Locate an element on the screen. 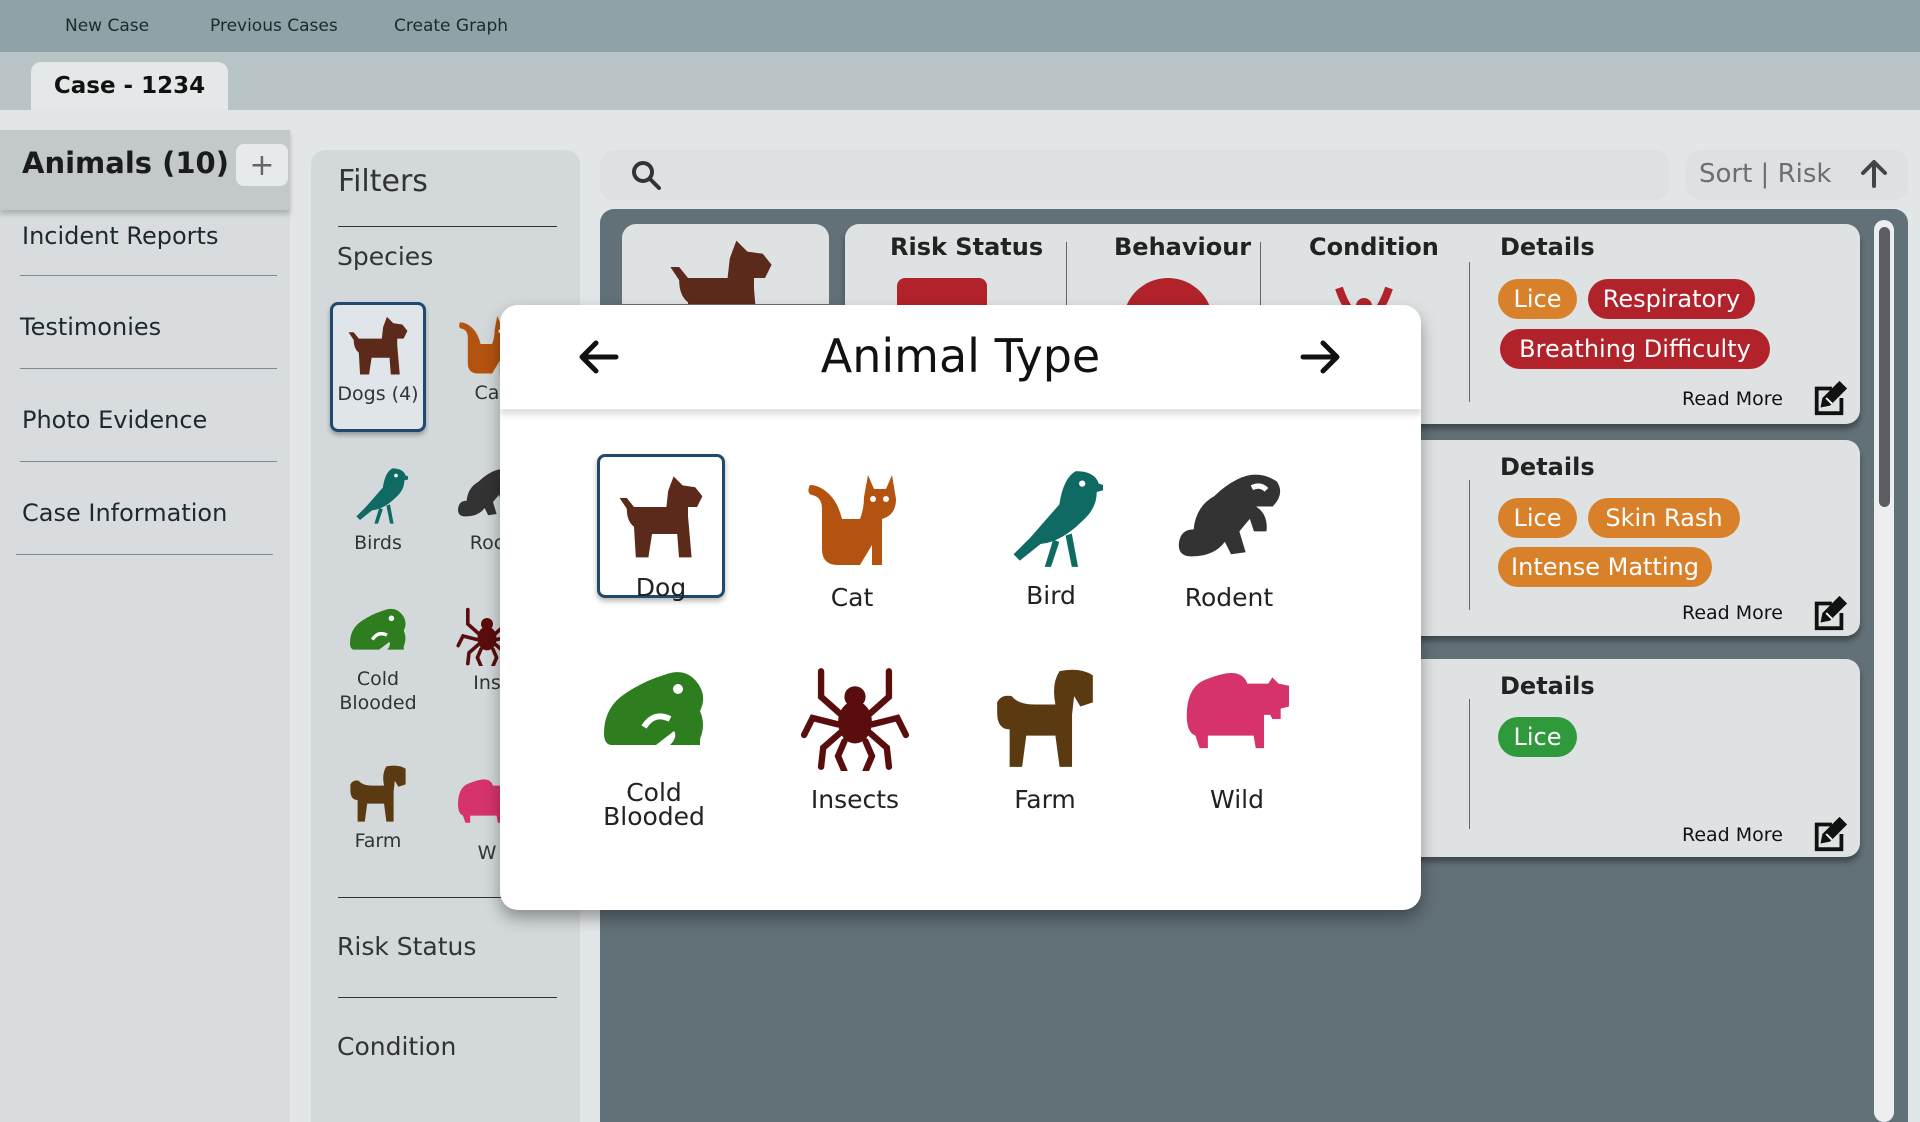  rodent-icon is located at coordinates (1229, 521).